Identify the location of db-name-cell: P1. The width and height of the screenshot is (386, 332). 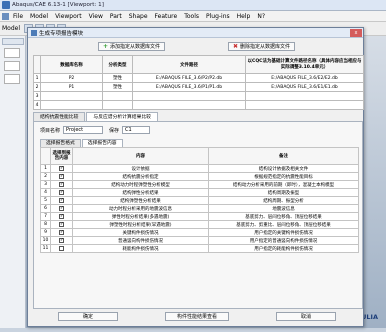
(71, 87).